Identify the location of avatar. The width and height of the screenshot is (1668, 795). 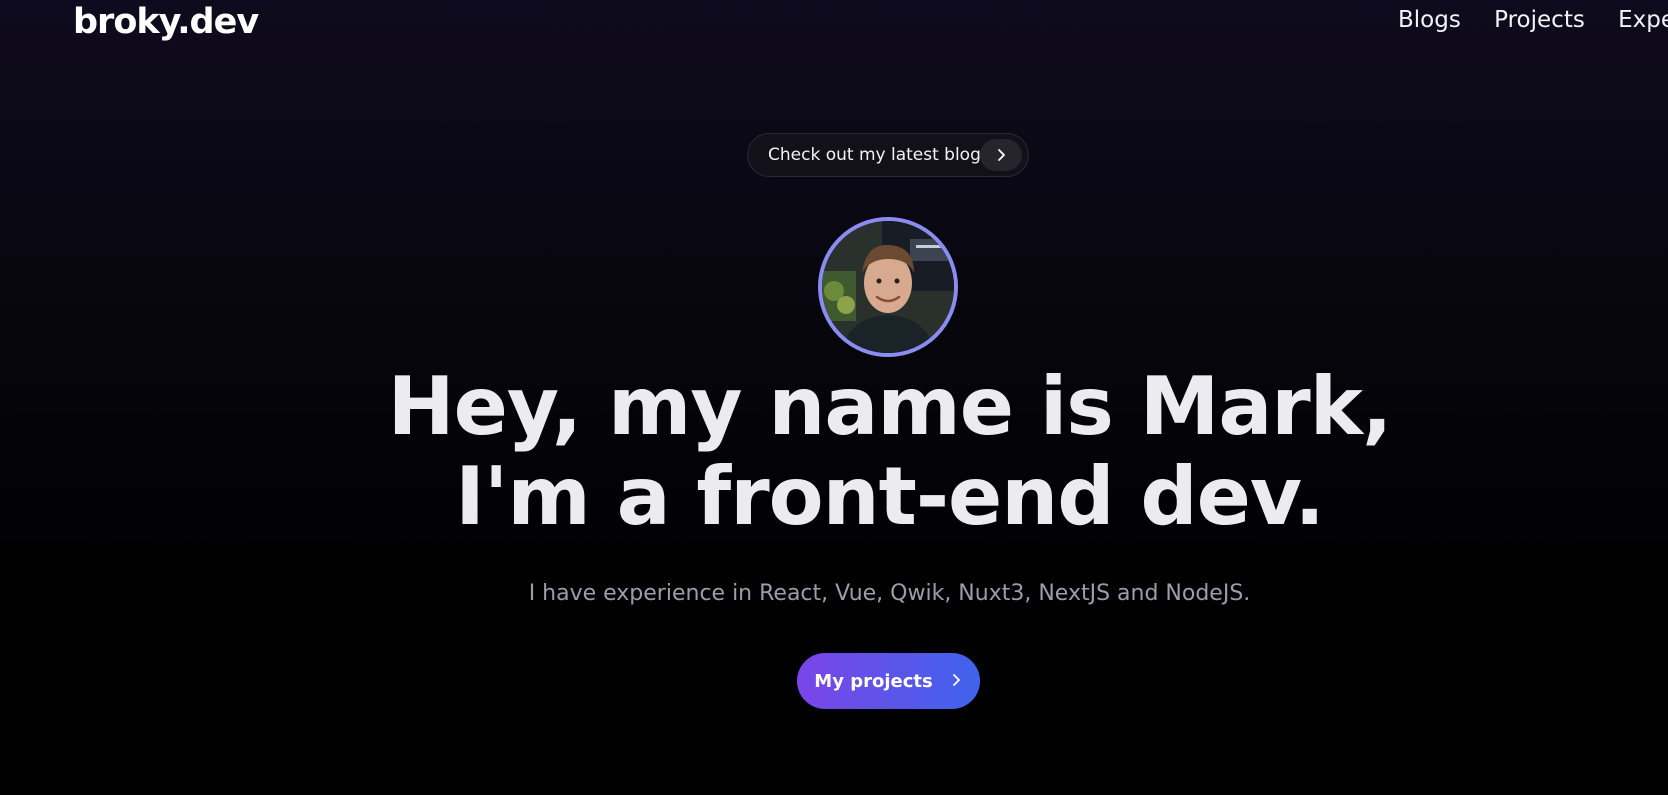
(888, 287).